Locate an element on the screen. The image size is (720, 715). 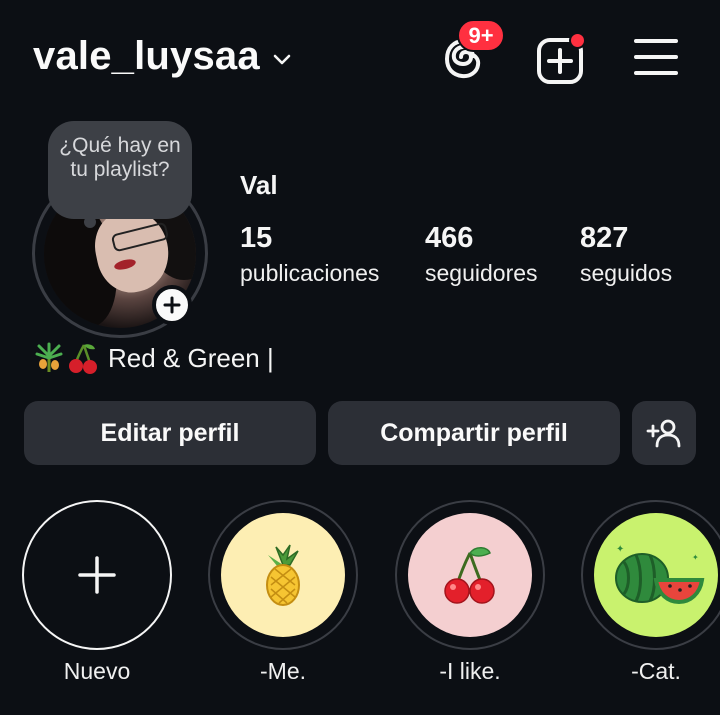
create-notification-dot is located at coordinates (577, 40).